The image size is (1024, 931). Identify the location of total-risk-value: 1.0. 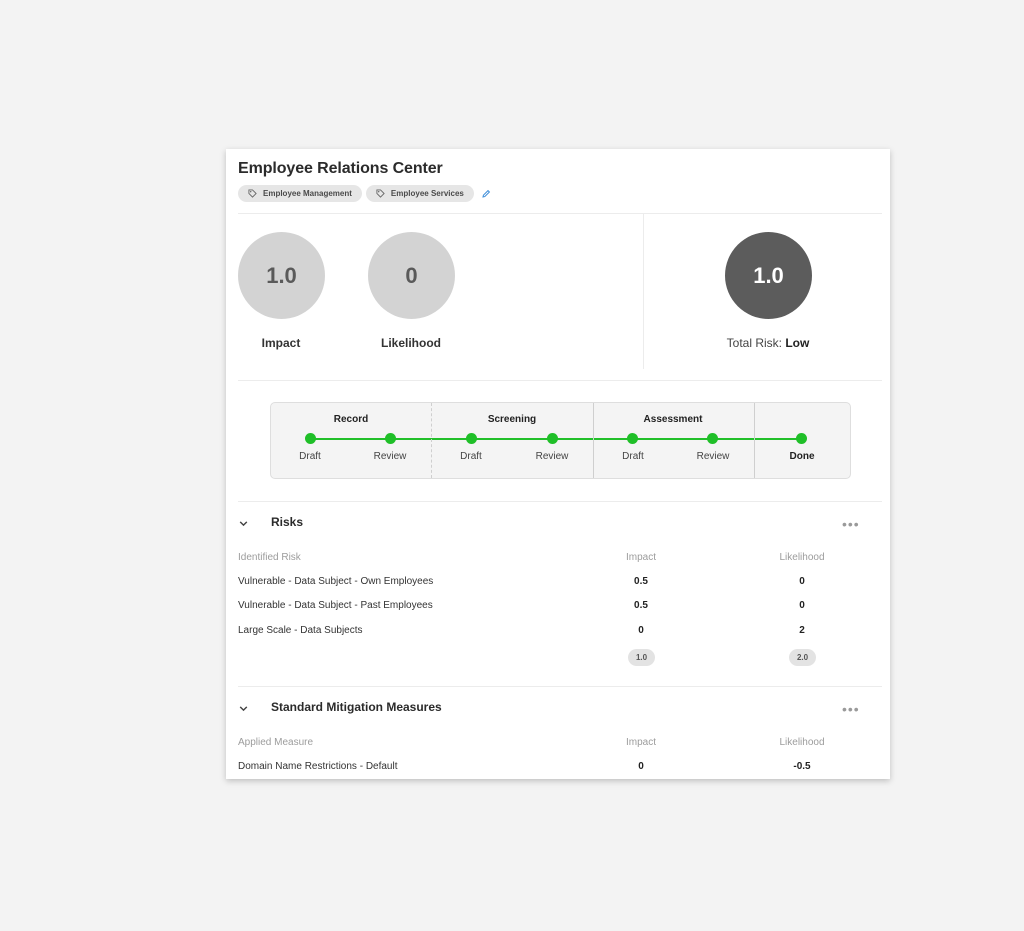
(768, 275).